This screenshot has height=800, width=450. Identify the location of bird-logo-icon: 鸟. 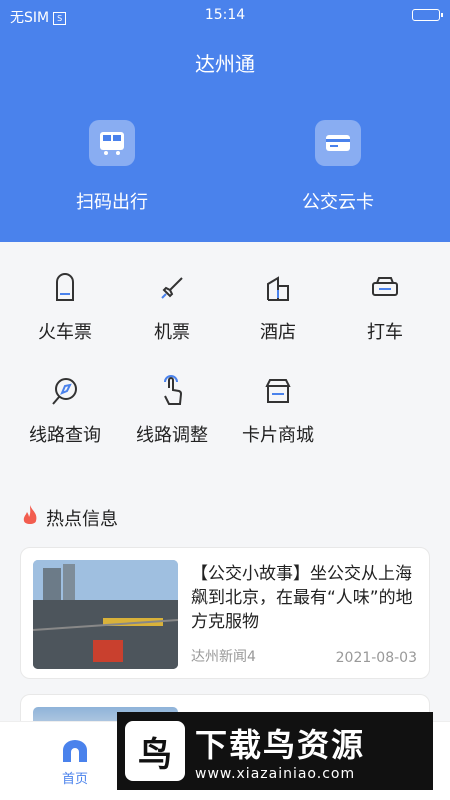
(155, 751).